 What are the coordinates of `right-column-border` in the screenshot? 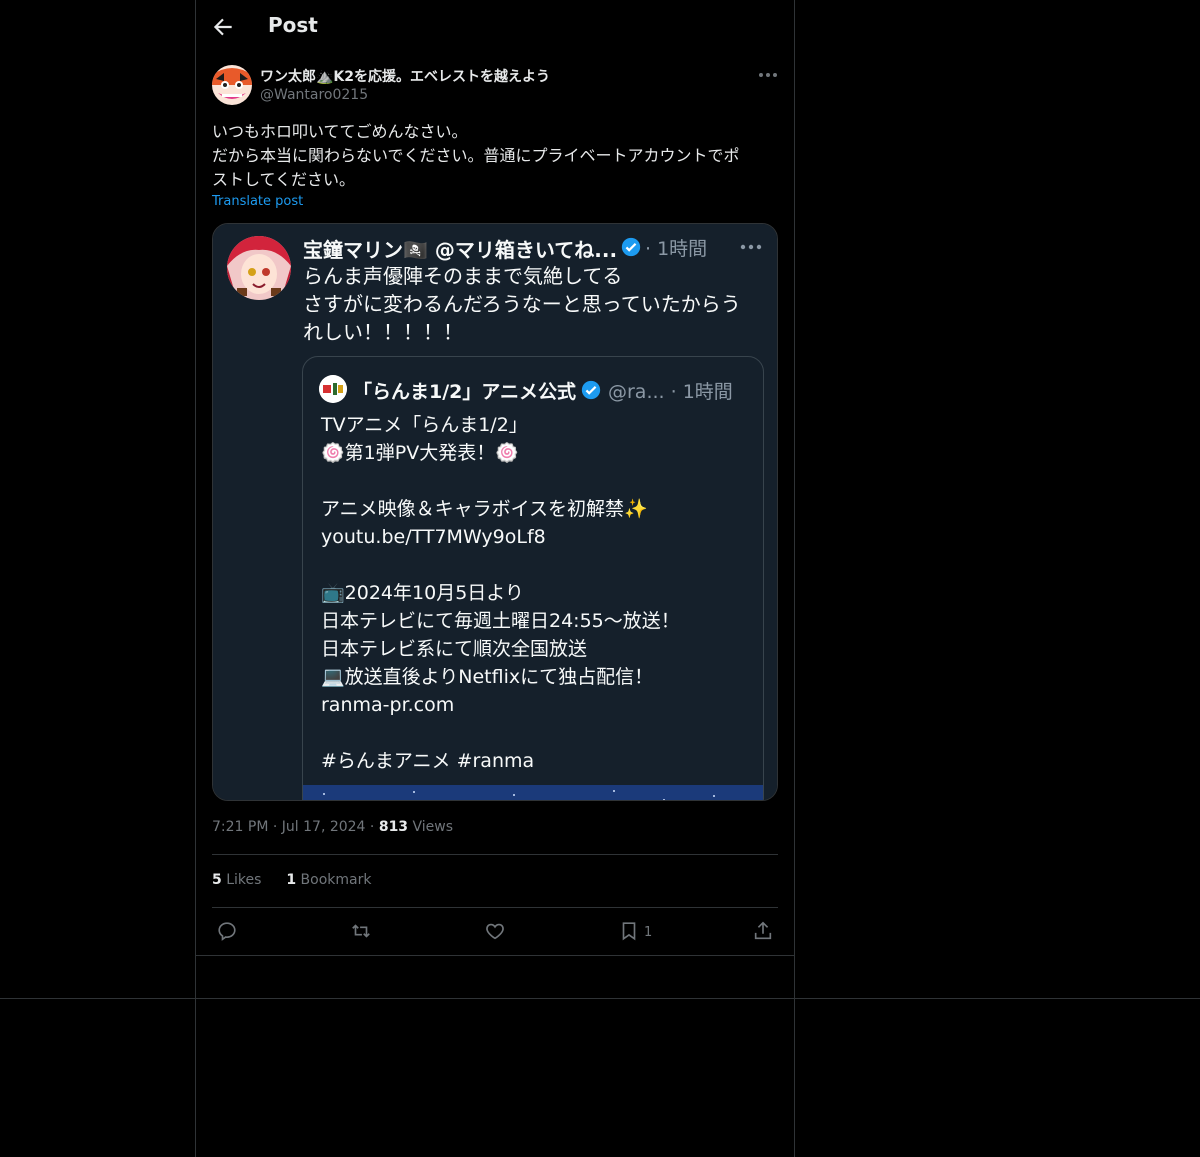 It's located at (794, 578).